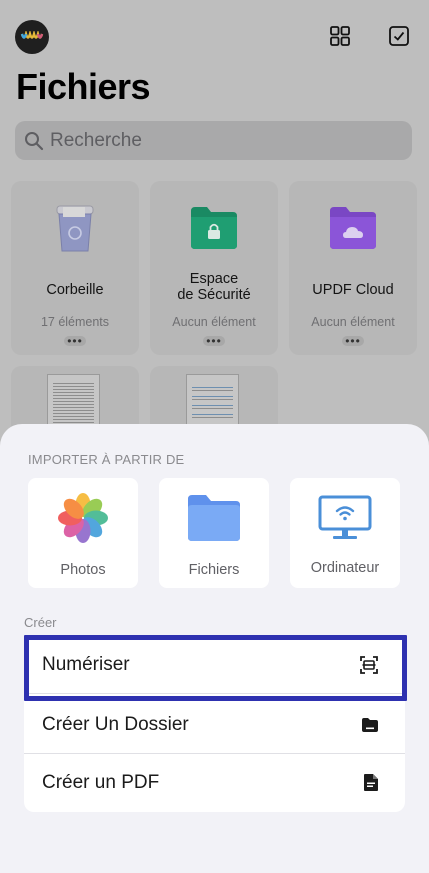 The image size is (429, 873). Describe the element at coordinates (214, 664) in the screenshot. I see `scan-button: Numériser` at that location.